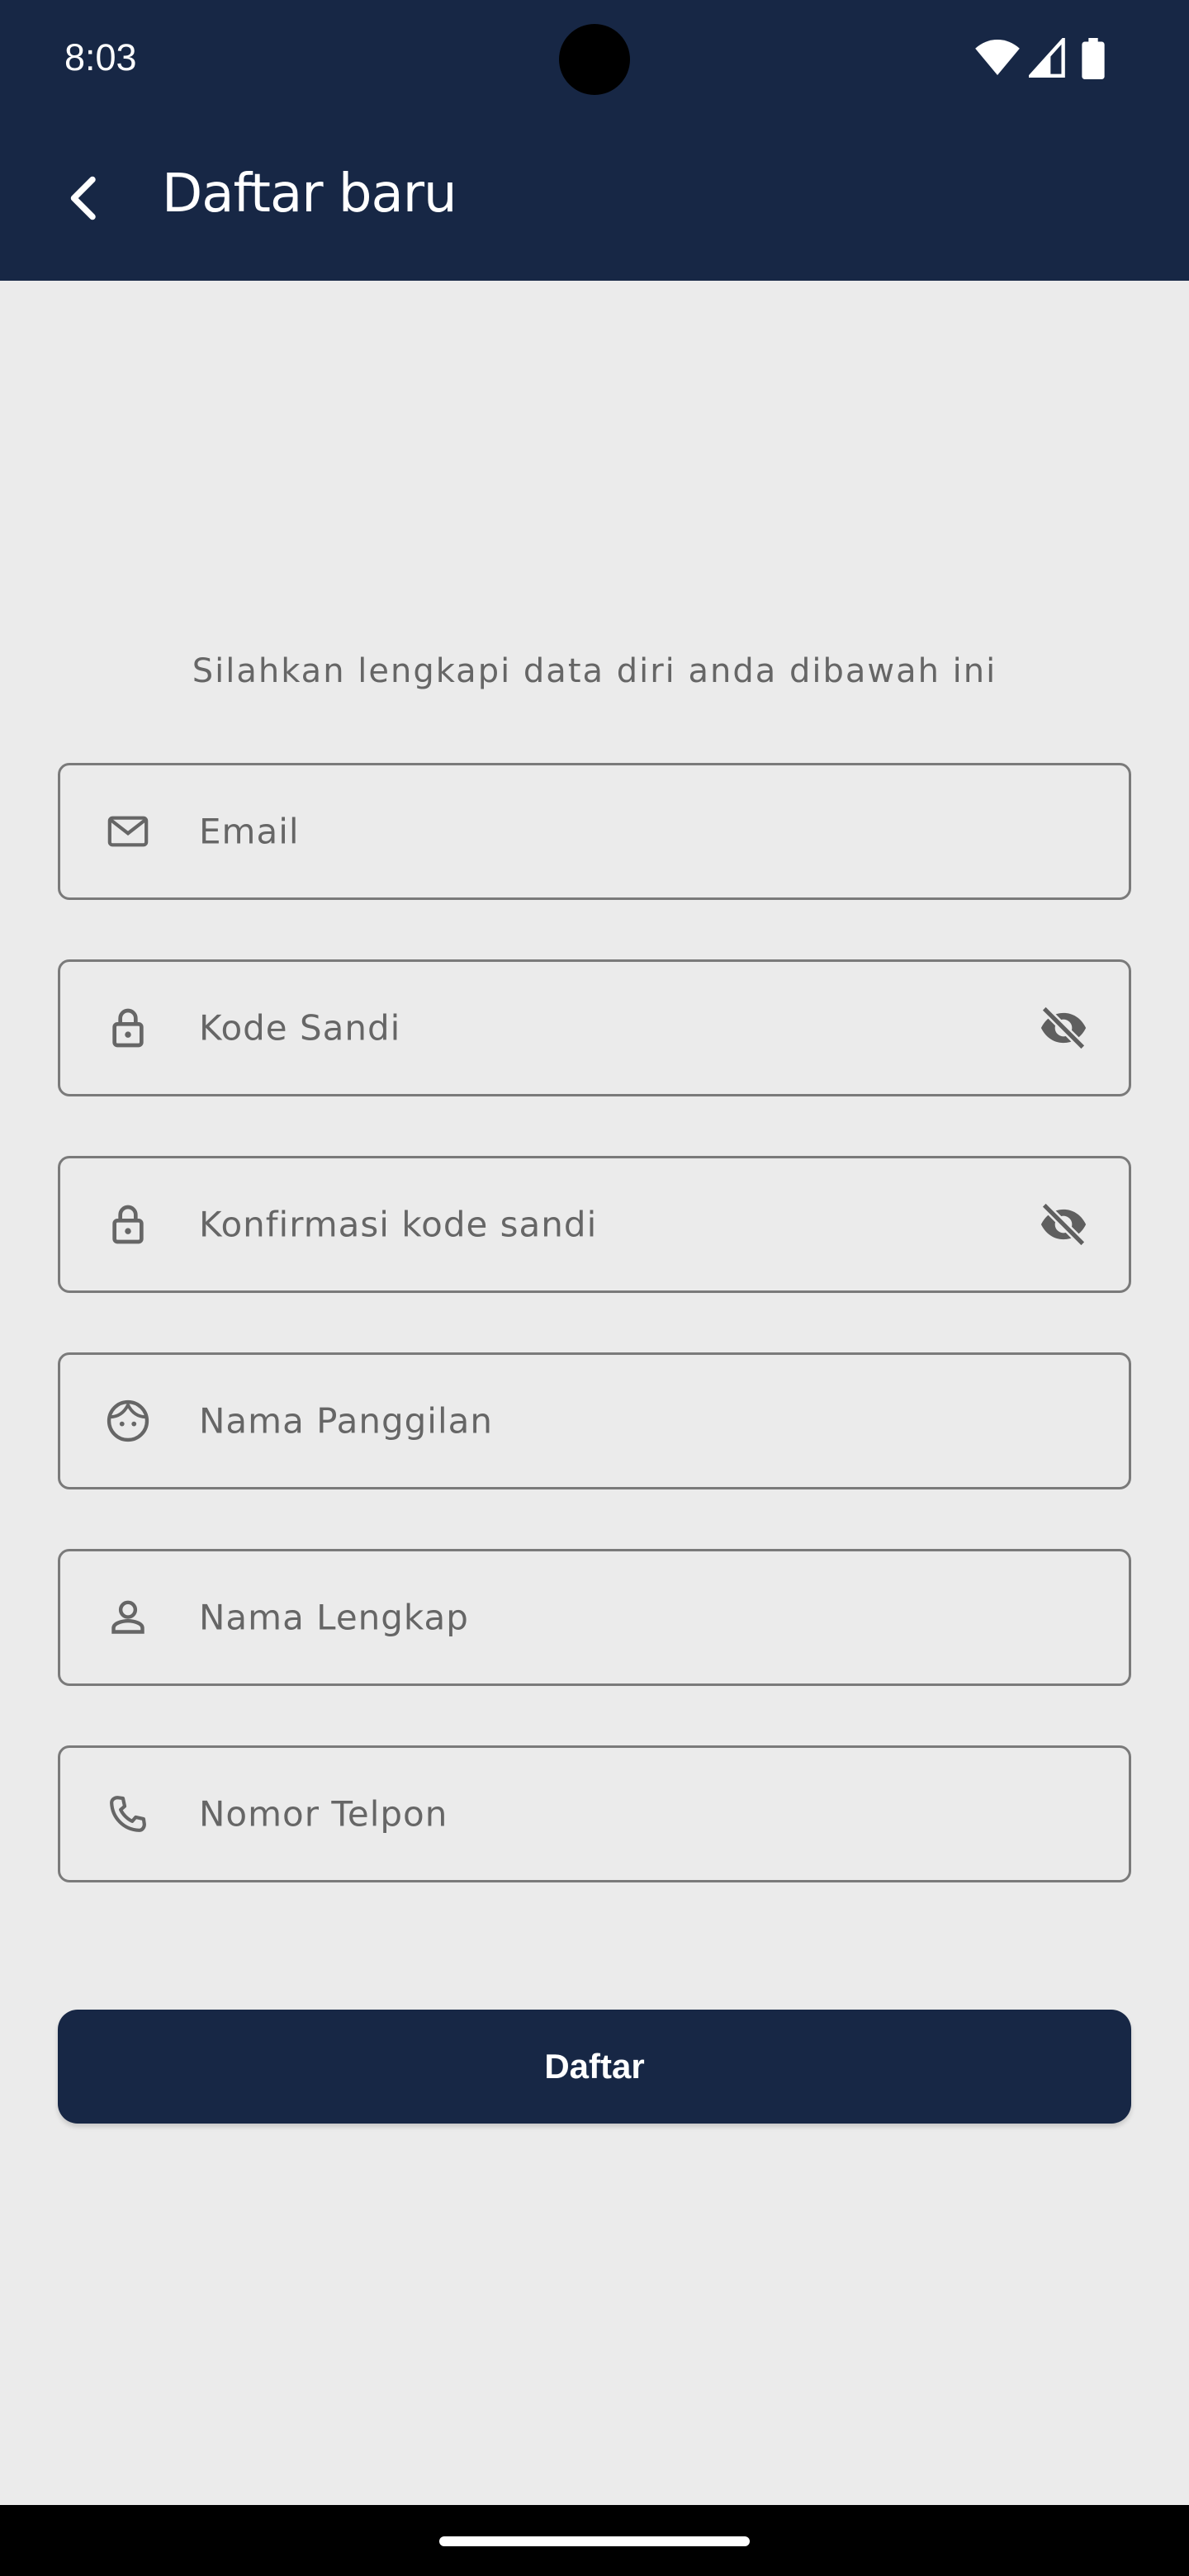  I want to click on phone-icon, so click(128, 1814).